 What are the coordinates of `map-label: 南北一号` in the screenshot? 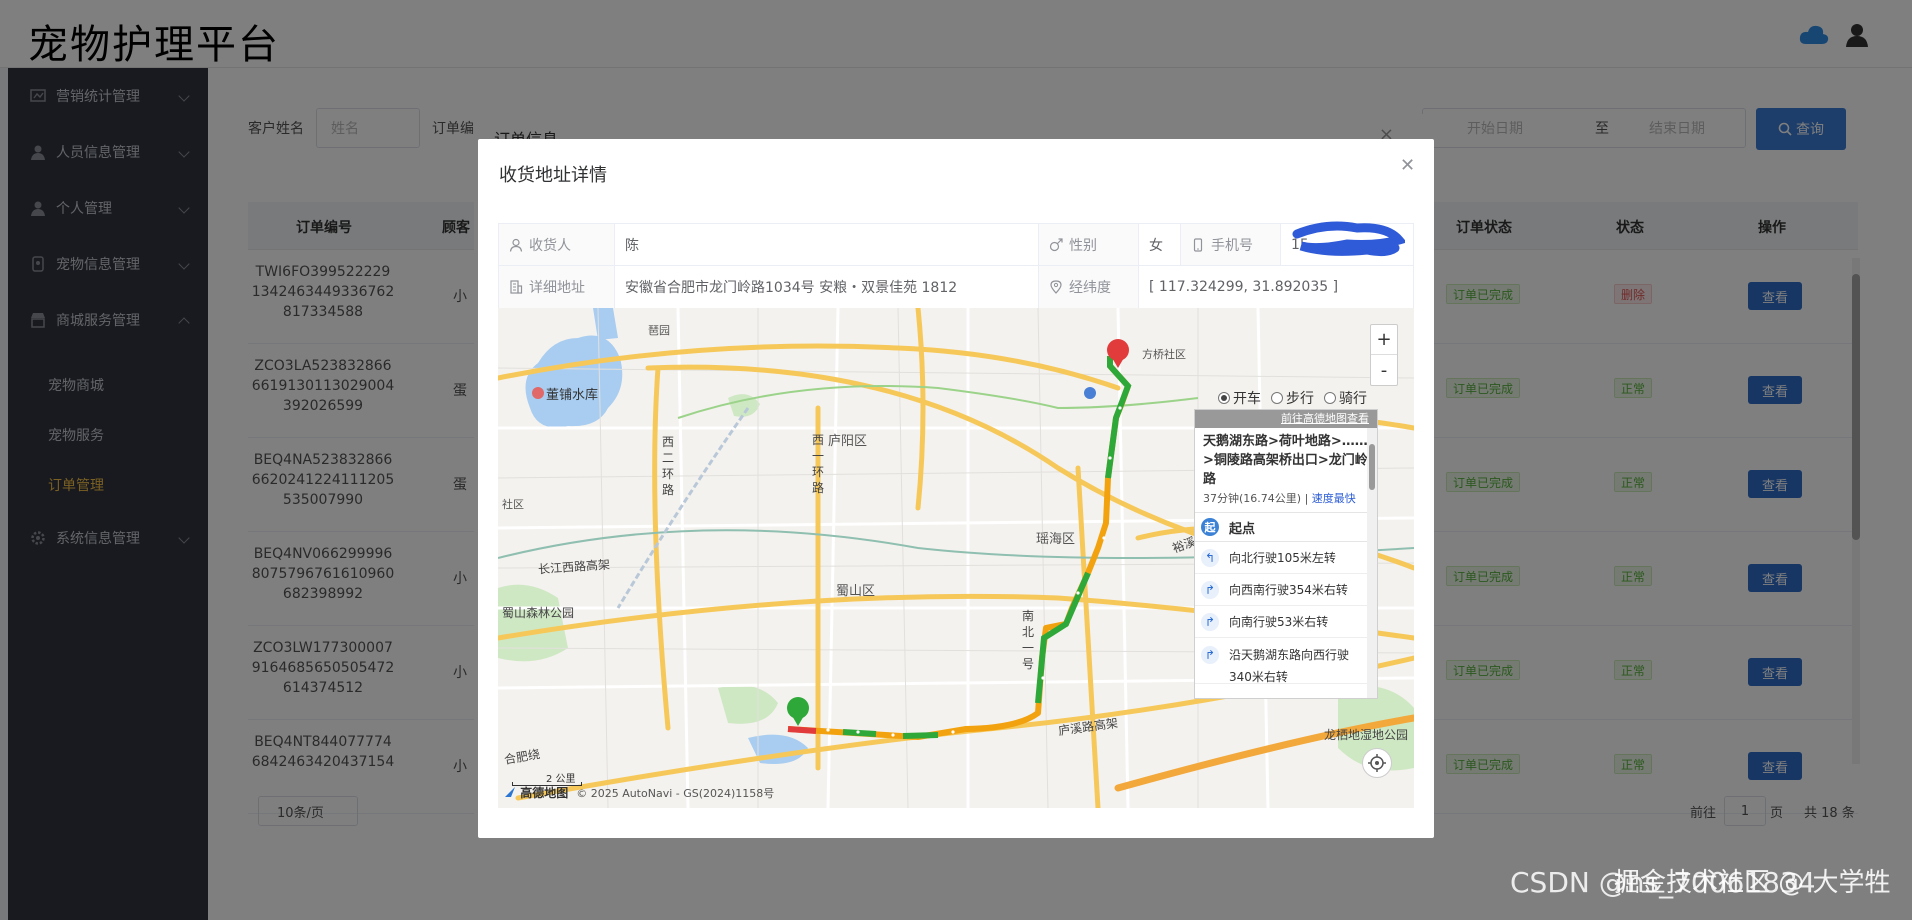 It's located at (1028, 640).